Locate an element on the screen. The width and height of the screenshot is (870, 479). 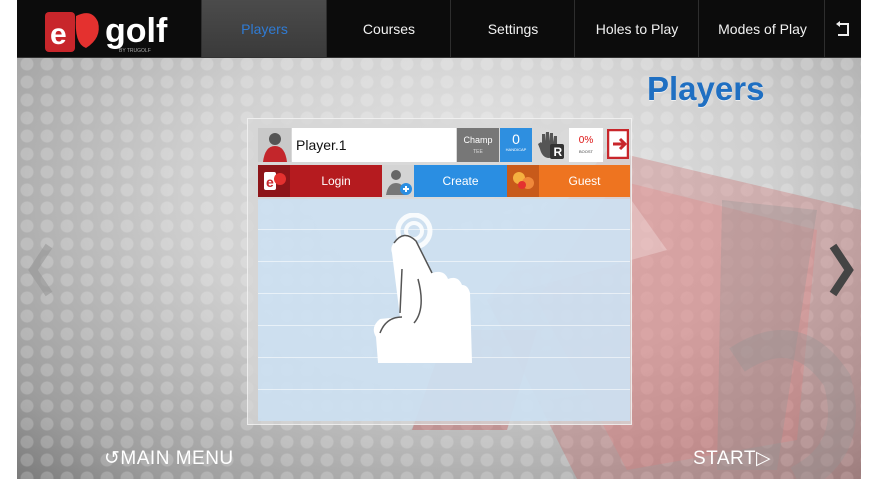
player-avatar-icon is located at coordinates (274, 145).